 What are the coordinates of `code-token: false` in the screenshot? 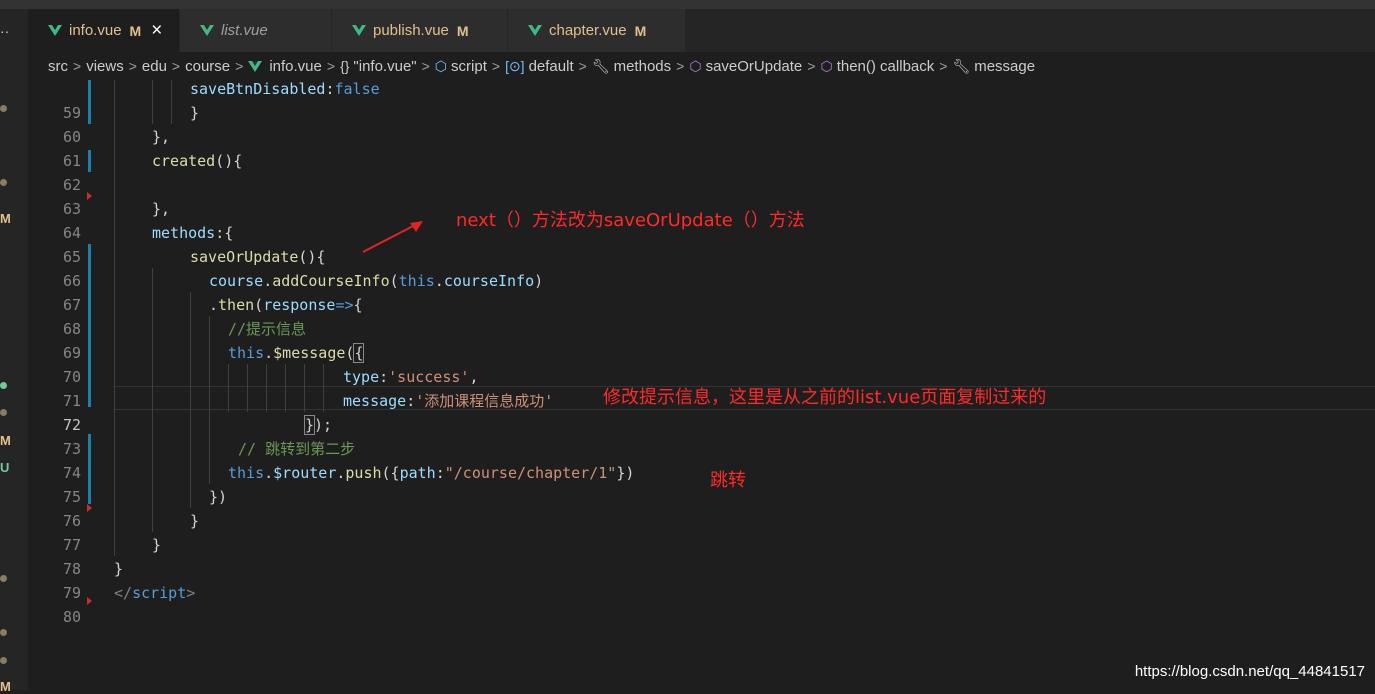 It's located at (357, 89).